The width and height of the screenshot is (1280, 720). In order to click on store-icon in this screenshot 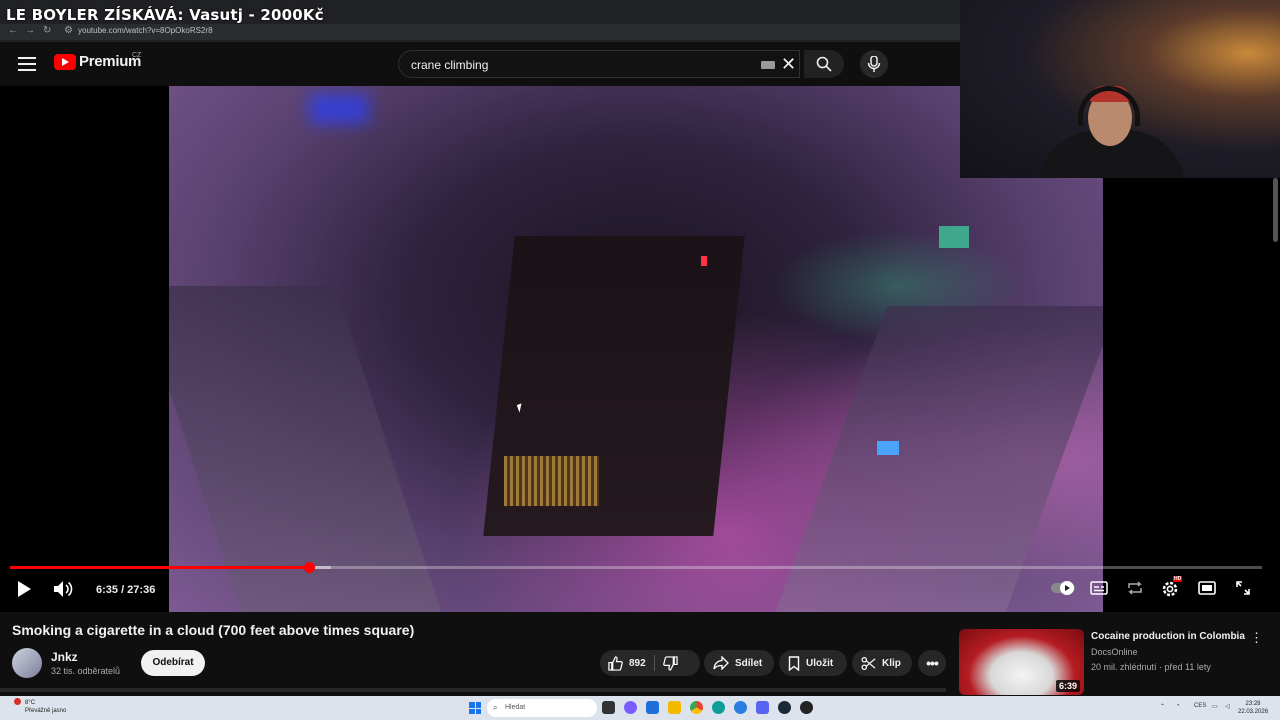, I will do `click(652, 707)`.